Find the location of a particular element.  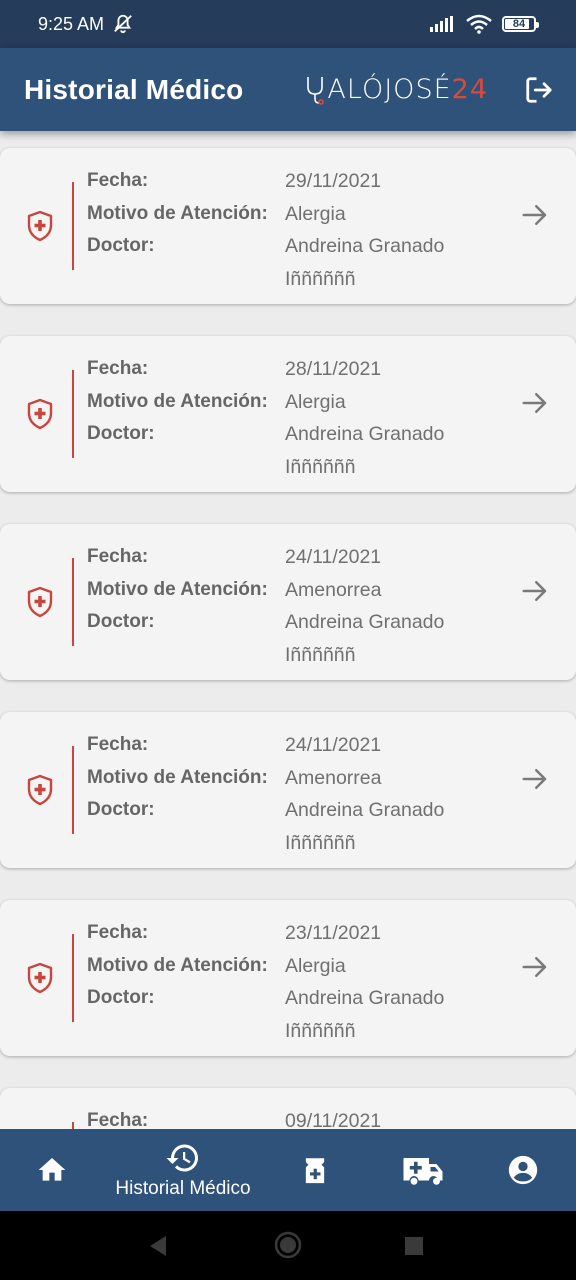

stethoscope-icon is located at coordinates (316, 90).